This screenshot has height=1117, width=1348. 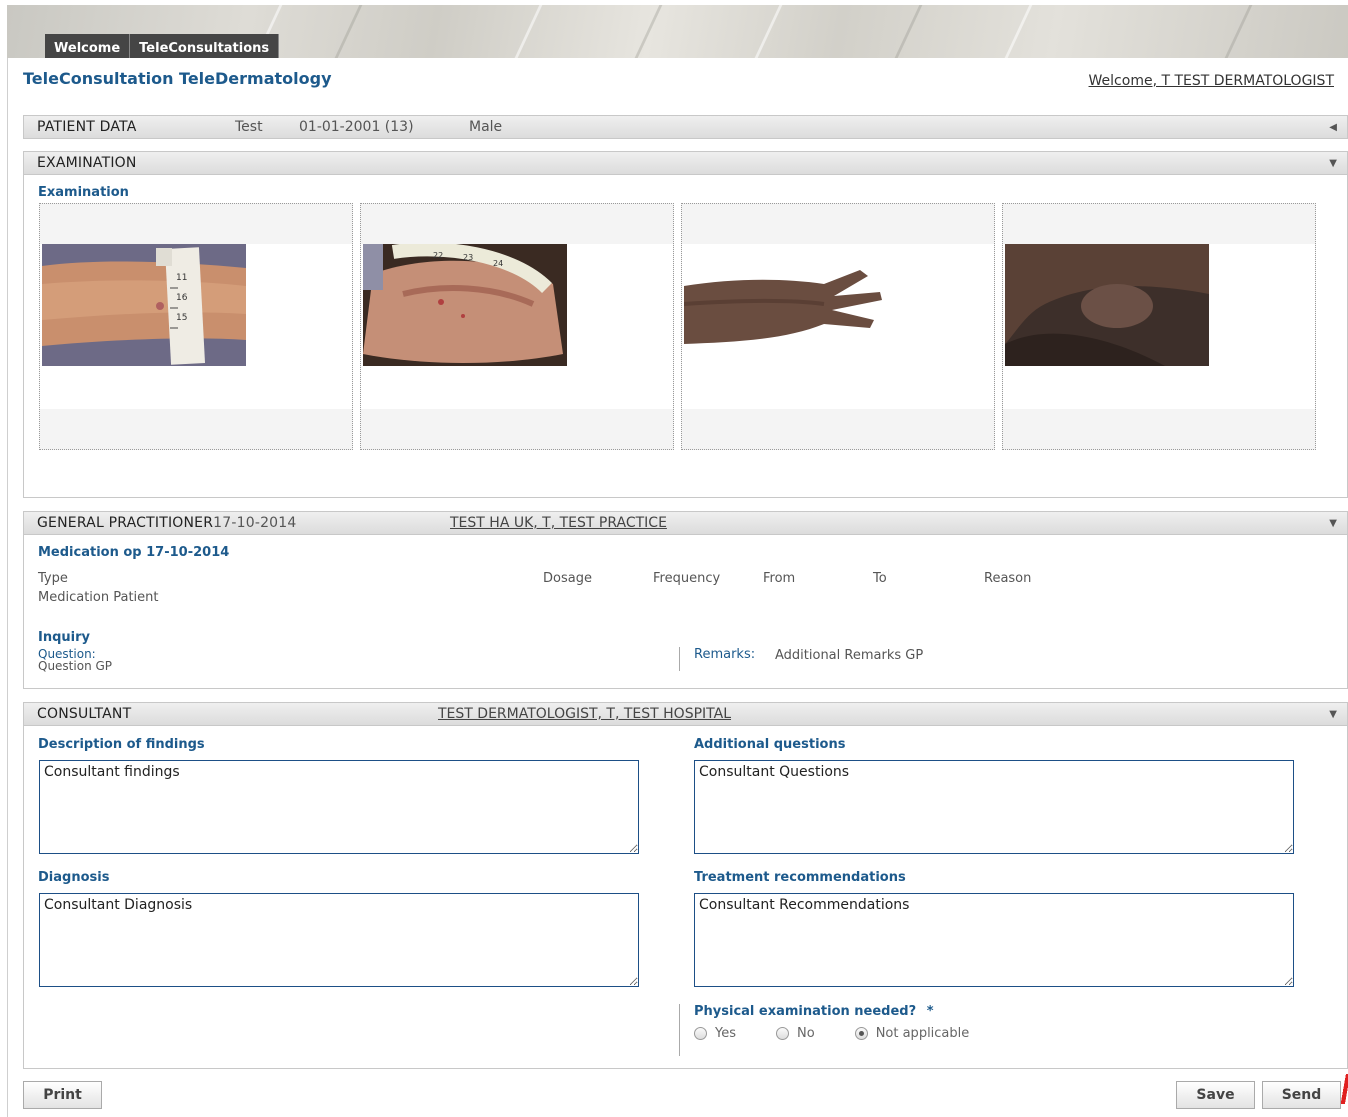 I want to click on questions-textarea, so click(x=994, y=807).